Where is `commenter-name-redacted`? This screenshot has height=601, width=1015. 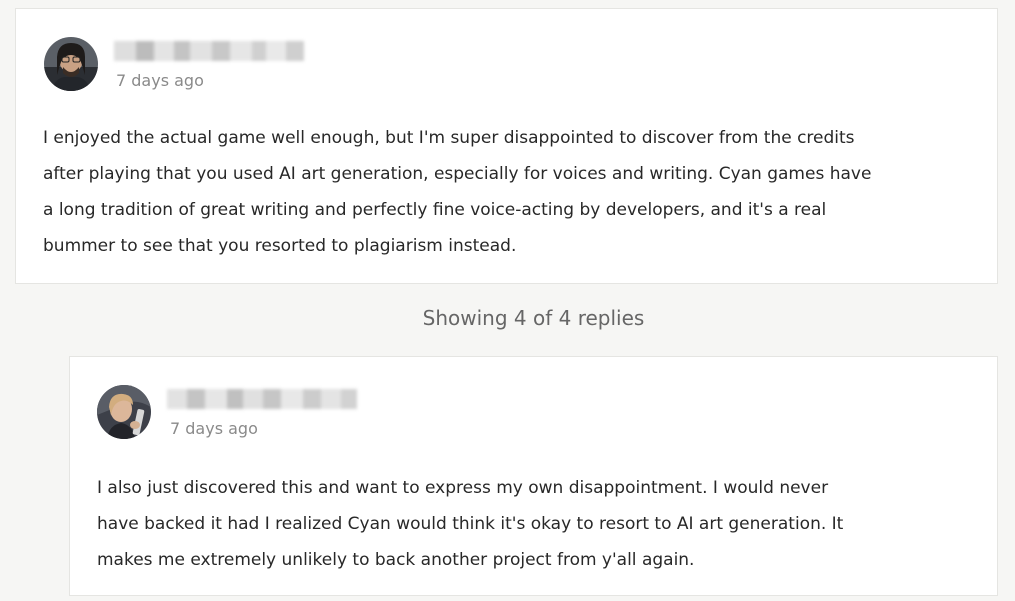
commenter-name-redacted is located at coordinates (209, 51).